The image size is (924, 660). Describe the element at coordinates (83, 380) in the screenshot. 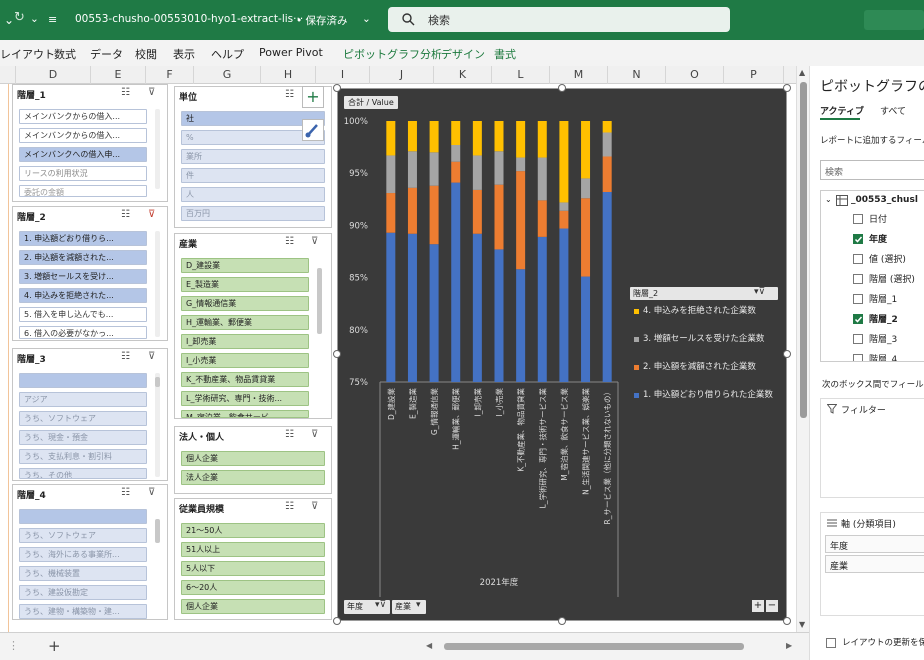

I see `slicer-item` at that location.